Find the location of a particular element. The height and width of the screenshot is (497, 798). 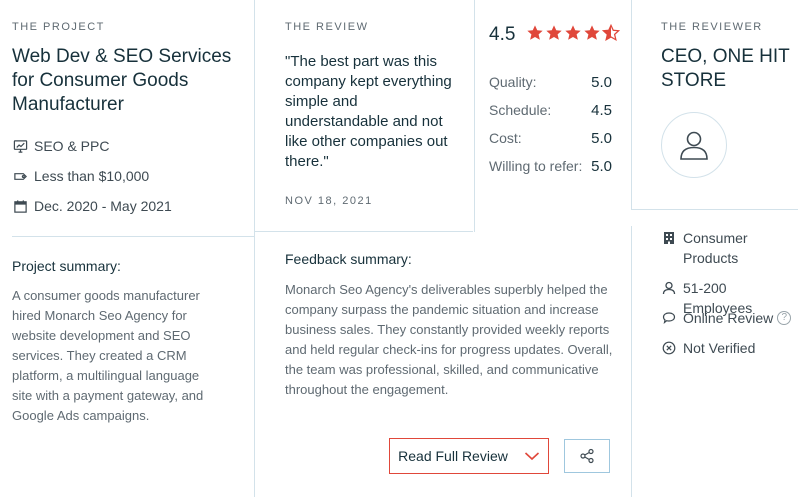

score-label: Schedule: is located at coordinates (520, 110).